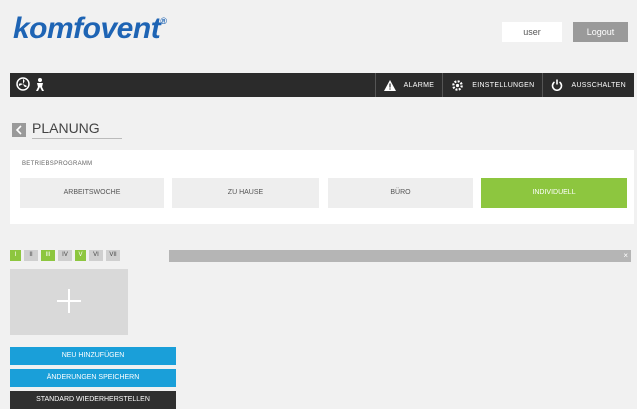 Image resolution: width=637 pixels, height=409 pixels. Describe the element at coordinates (600, 32) in the screenshot. I see `logout-button: Logout` at that location.